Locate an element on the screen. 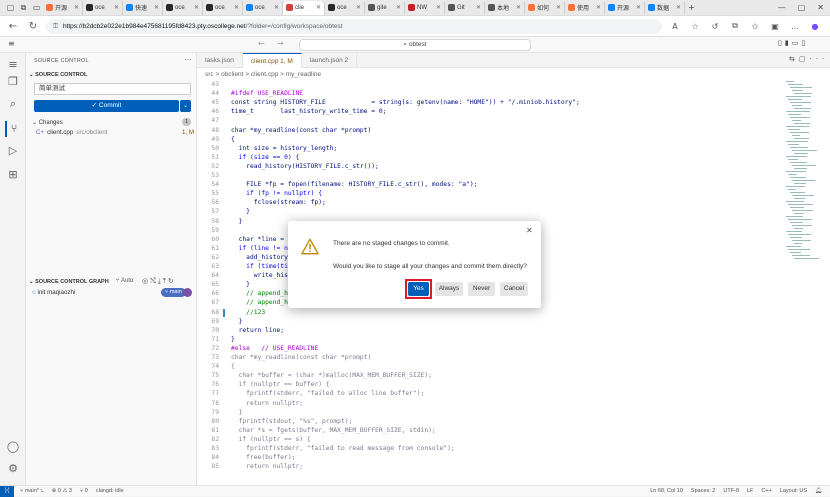  yes-button: Yes is located at coordinates (418, 289).